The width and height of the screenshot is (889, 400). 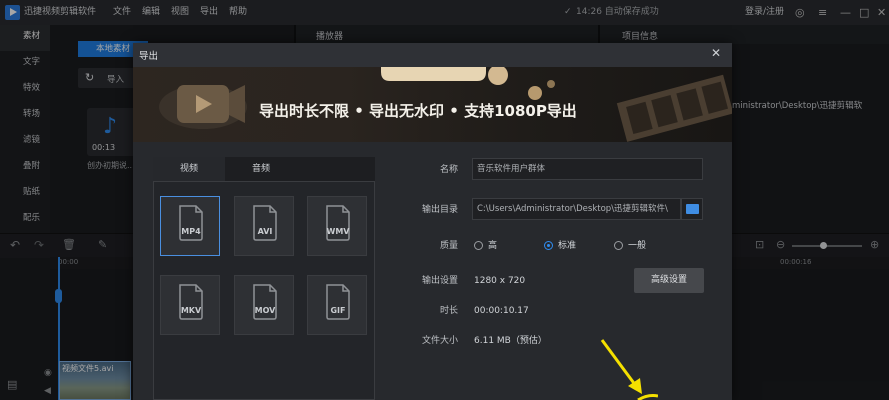 What do you see at coordinates (264, 226) in the screenshot?
I see `format-avi: AVI` at bounding box center [264, 226].